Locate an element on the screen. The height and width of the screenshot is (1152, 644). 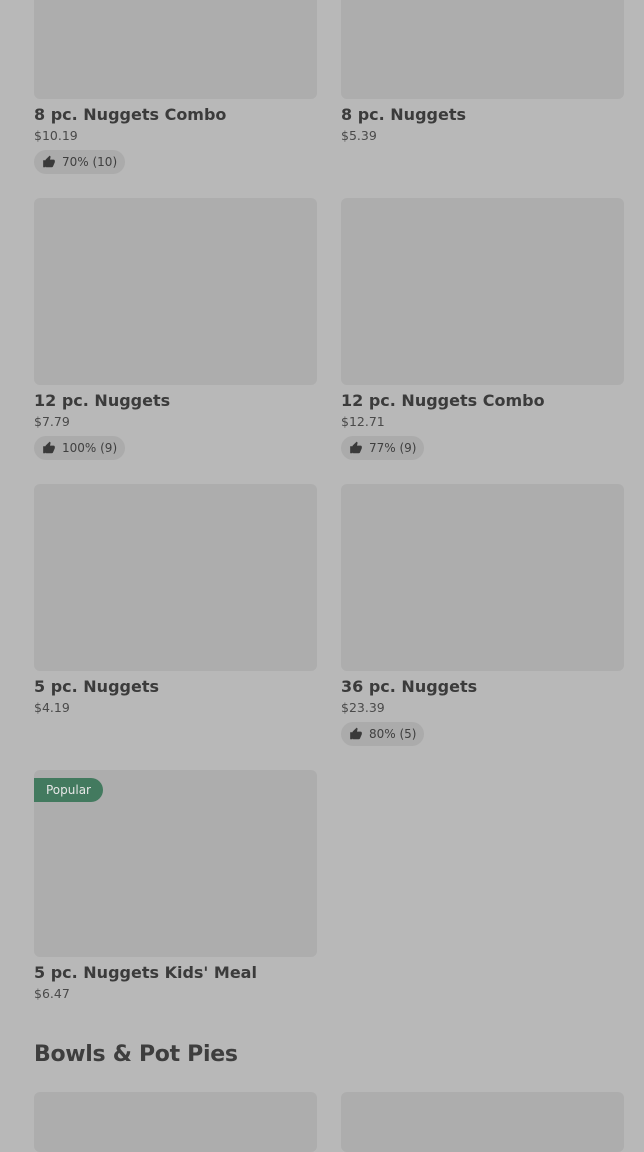
rating-badge: 70% (10) is located at coordinates (80, 162).